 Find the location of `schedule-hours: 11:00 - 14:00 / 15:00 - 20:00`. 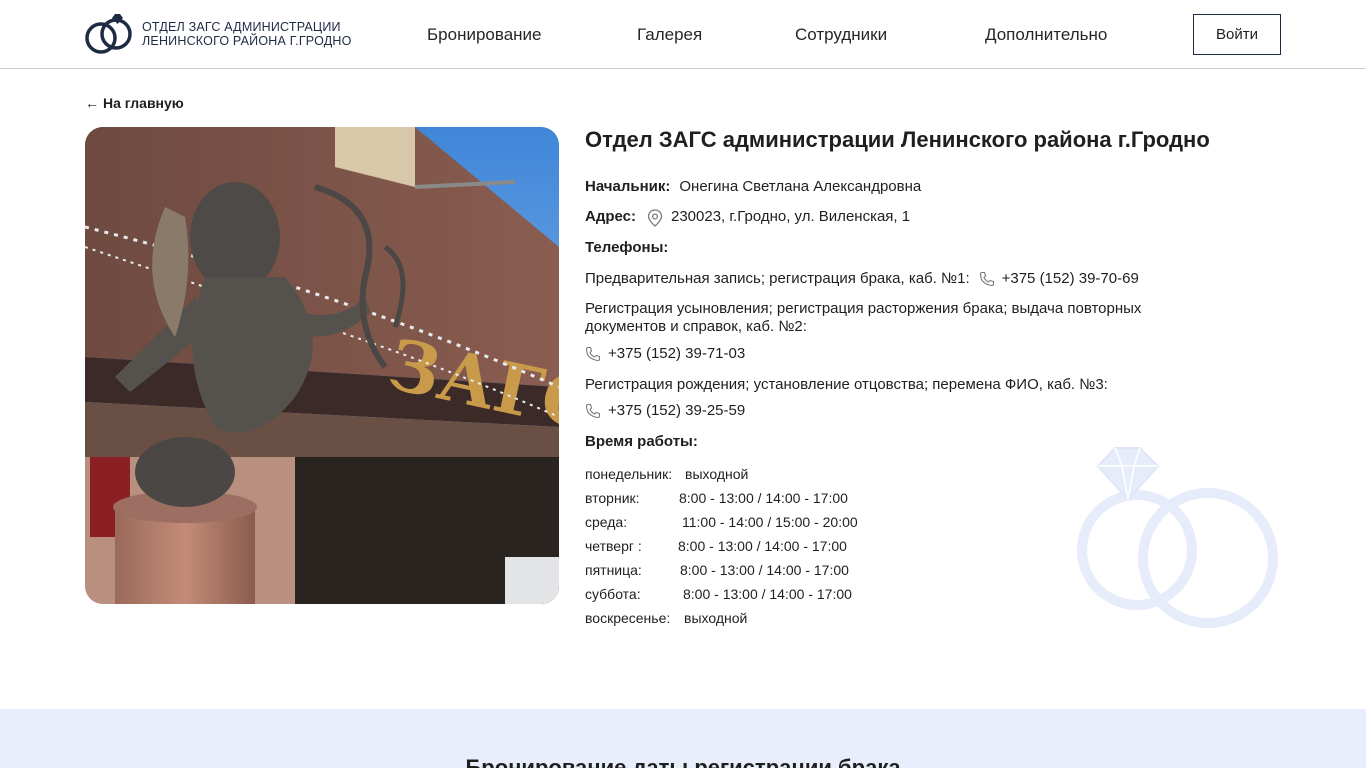

schedule-hours: 11:00 - 14:00 / 15:00 - 20:00 is located at coordinates (770, 522).